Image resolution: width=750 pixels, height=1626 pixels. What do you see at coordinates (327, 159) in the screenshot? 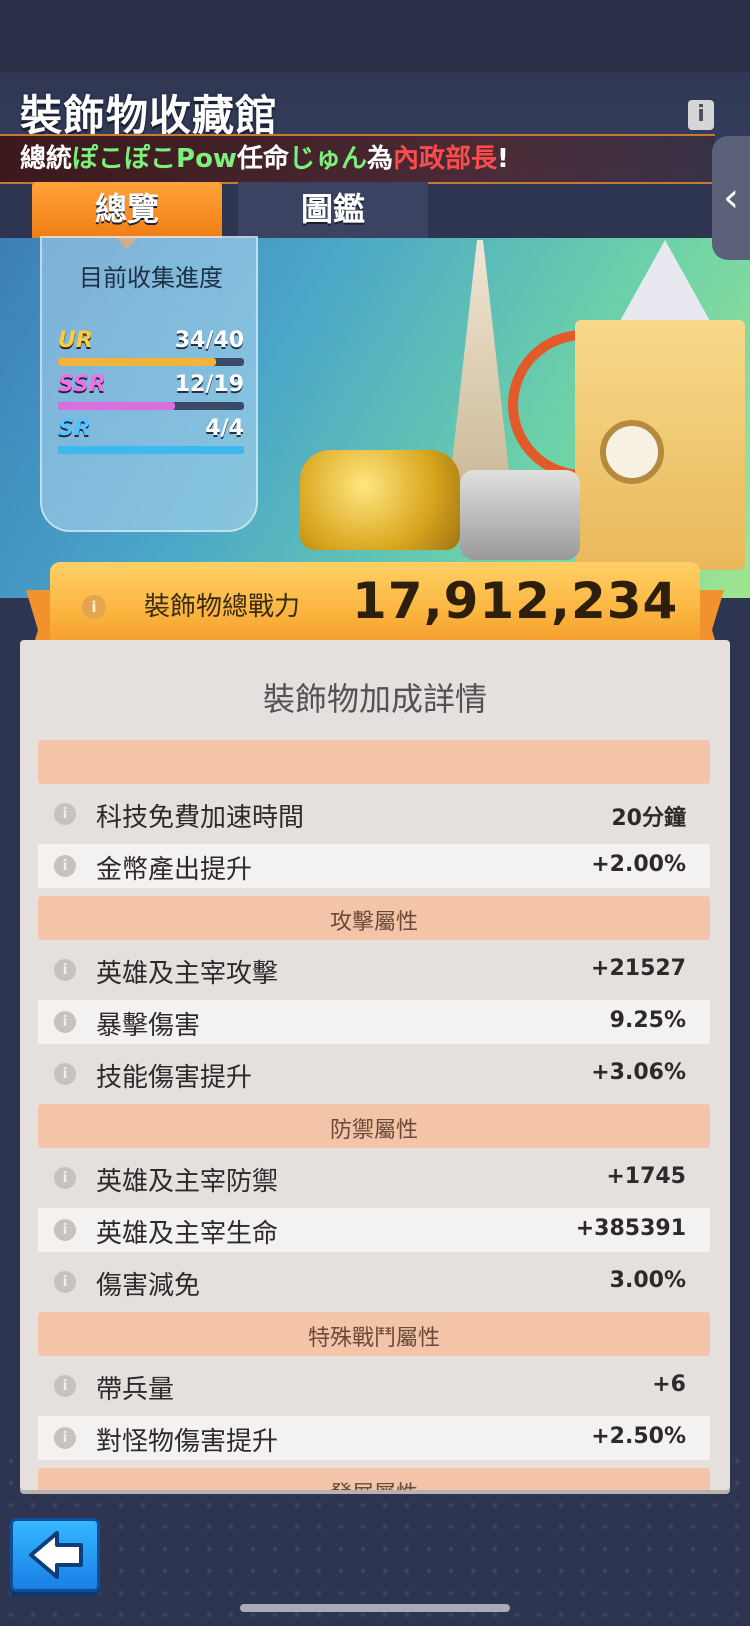
I see `ticker-target: じゅん` at bounding box center [327, 159].